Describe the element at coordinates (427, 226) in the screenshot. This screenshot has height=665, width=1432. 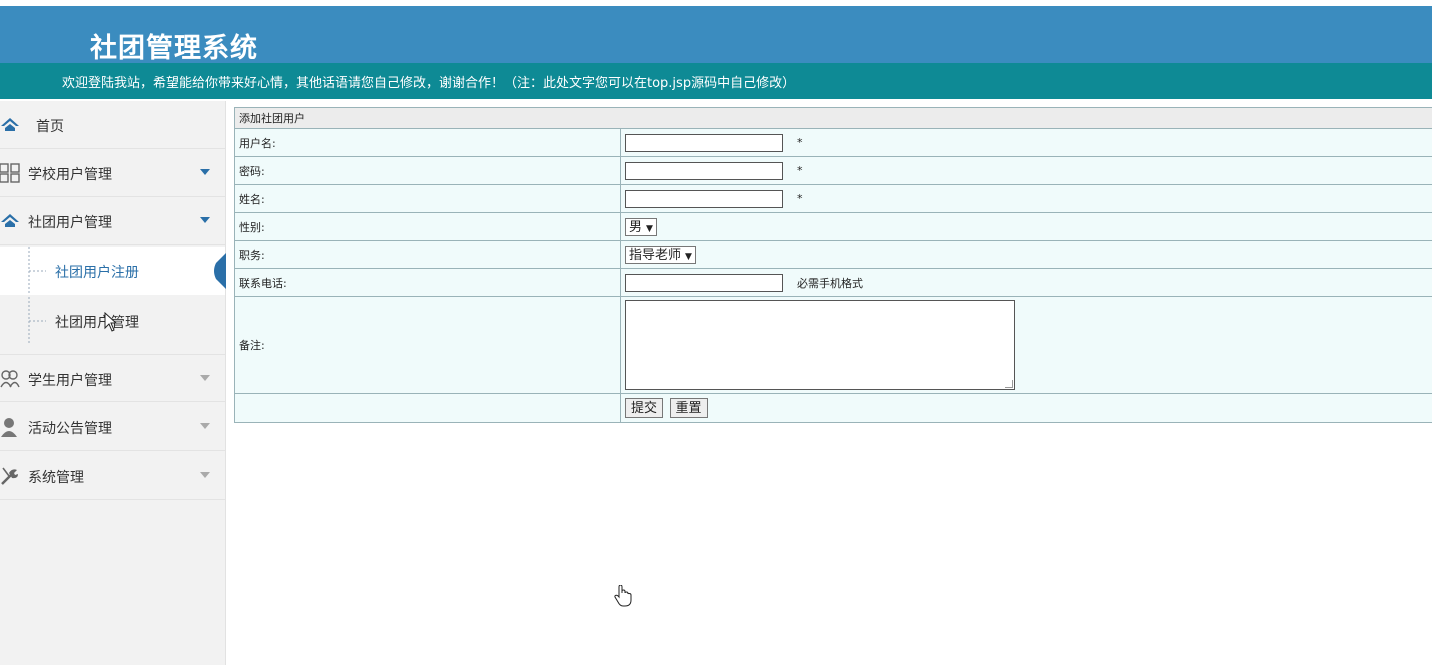
I see `gender-label: 性别:` at that location.